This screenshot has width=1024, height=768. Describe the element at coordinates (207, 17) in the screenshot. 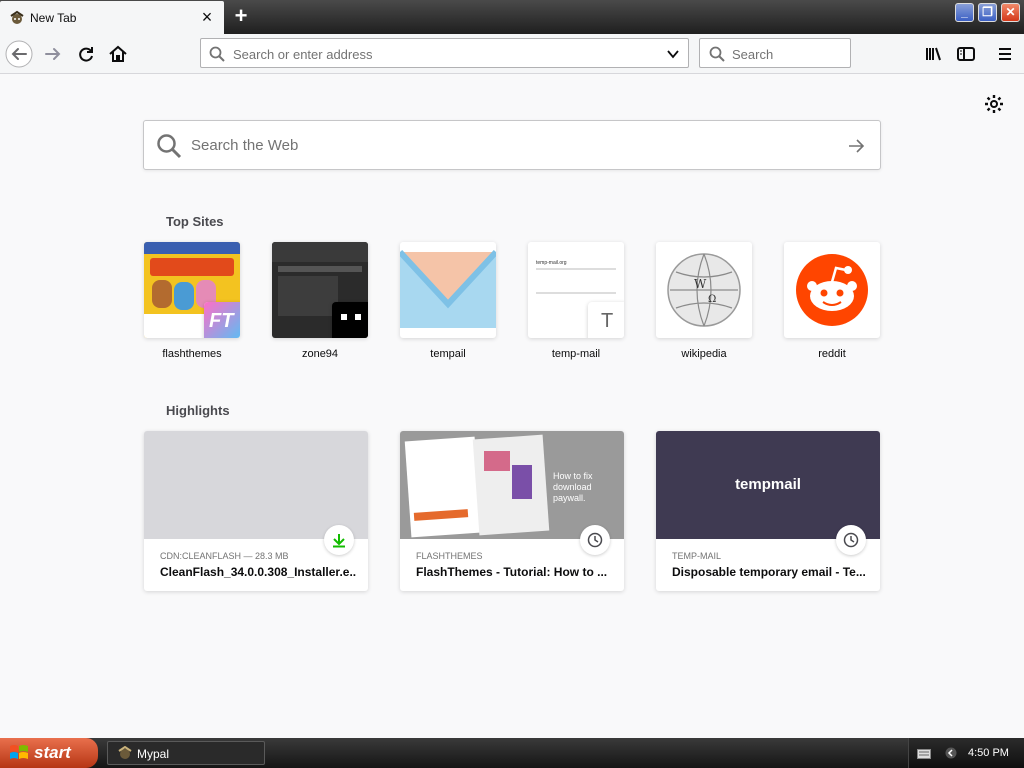

I see `tab-close-button: ×` at that location.